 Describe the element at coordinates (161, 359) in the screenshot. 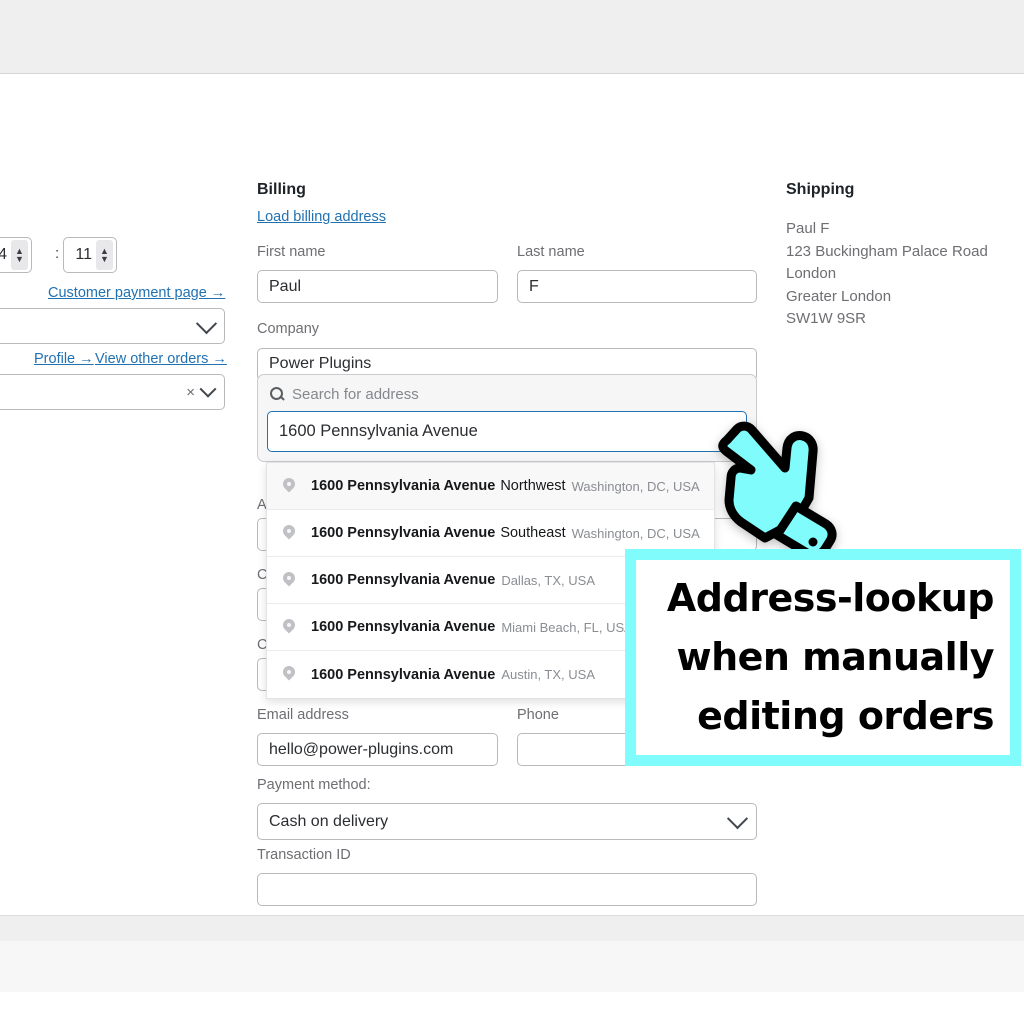

I see `view-other-orders-link: View other orders →` at that location.